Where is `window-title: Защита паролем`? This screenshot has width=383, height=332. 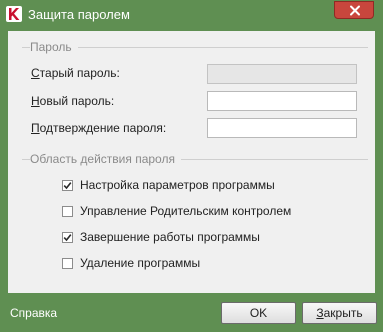 window-title: Защита паролем is located at coordinates (79, 14).